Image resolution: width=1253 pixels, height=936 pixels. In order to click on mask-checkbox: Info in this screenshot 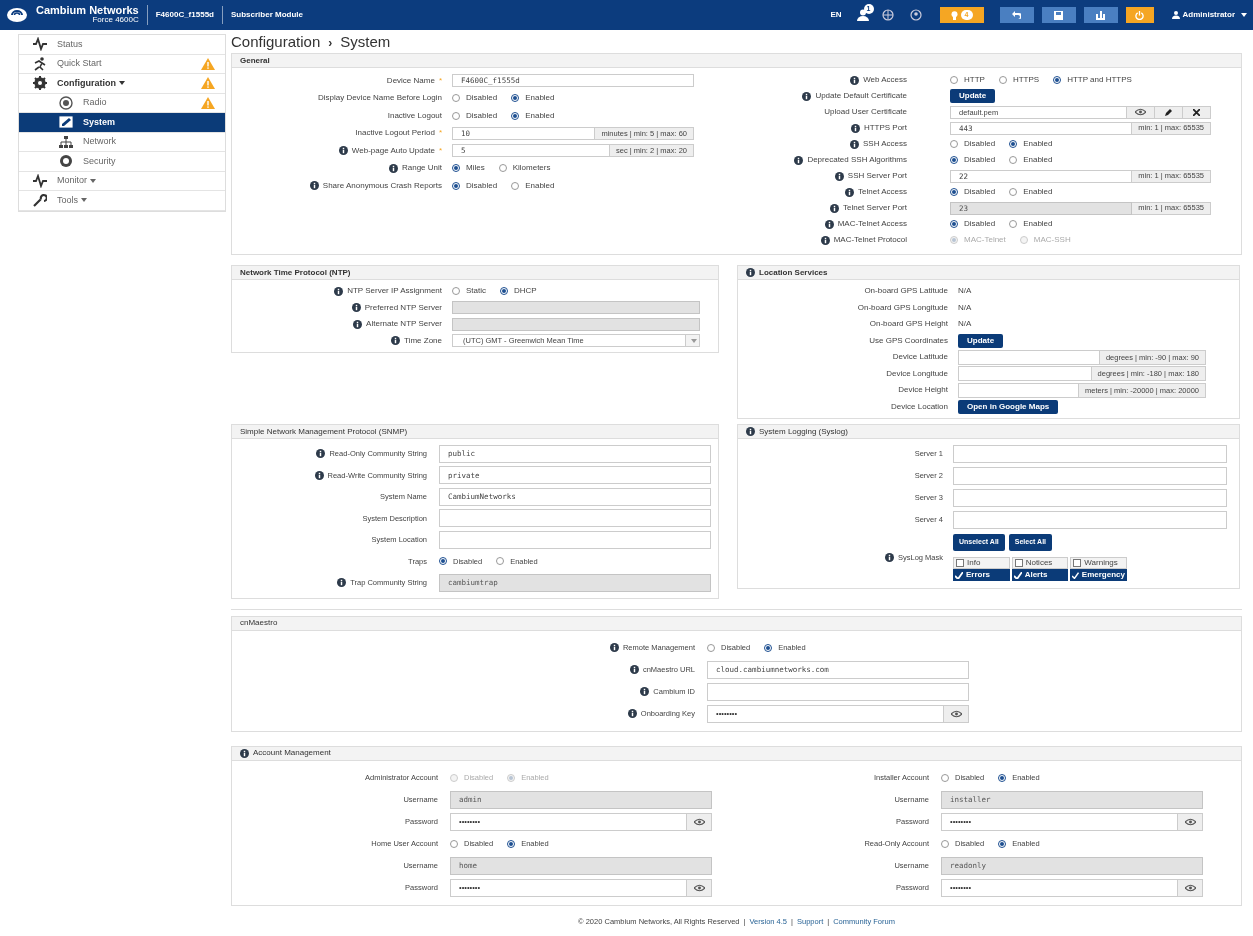, I will do `click(981, 563)`.